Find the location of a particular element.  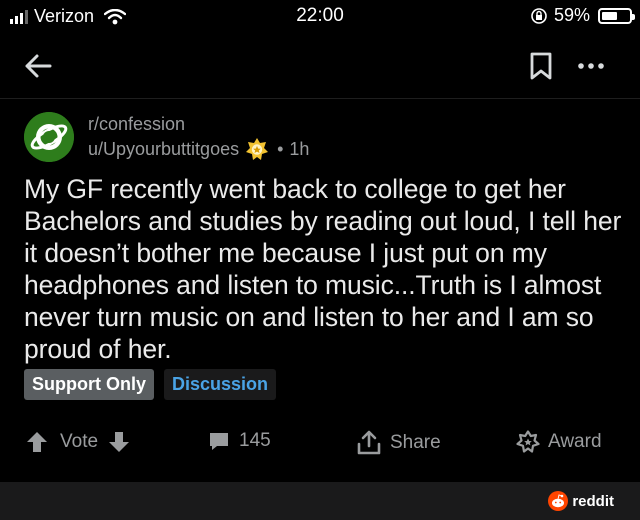

share-label: Share is located at coordinates (415, 442).